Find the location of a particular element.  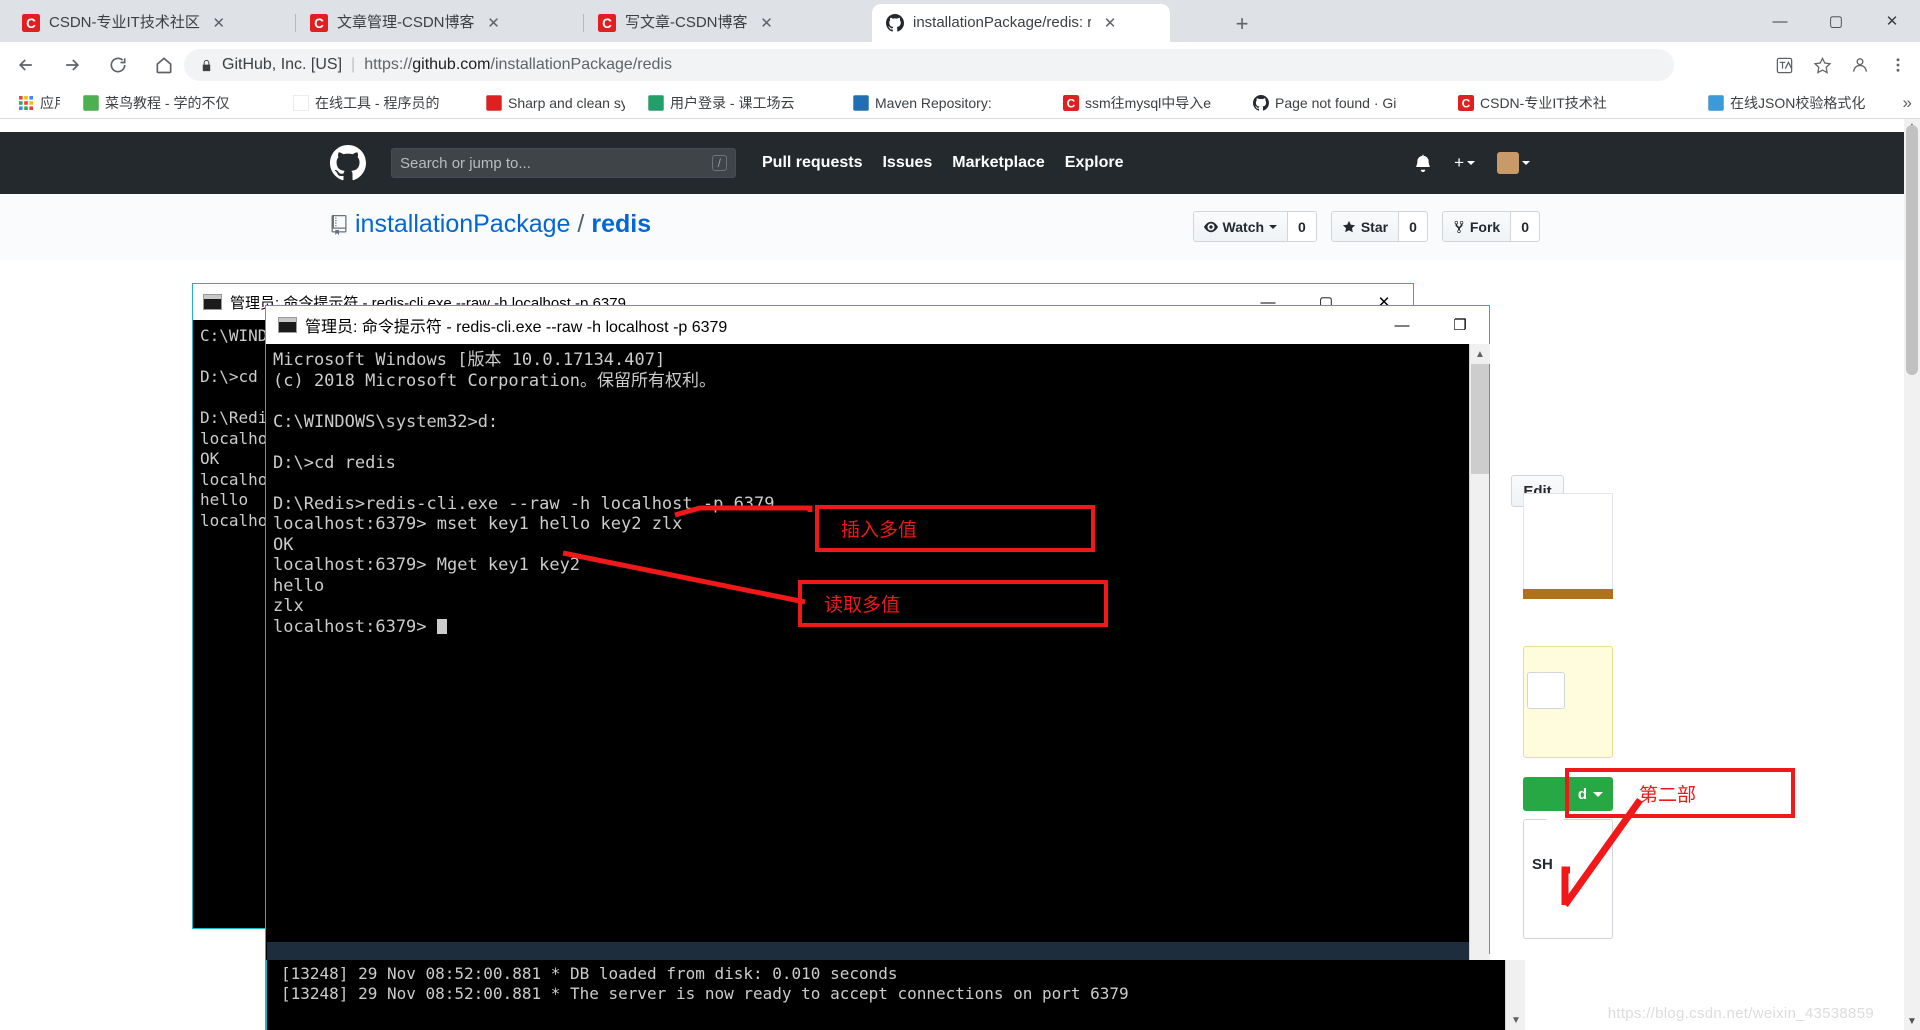

browser-tab-2: C 写文章-CSDN博客 ✕ is located at coordinates (727, 23).